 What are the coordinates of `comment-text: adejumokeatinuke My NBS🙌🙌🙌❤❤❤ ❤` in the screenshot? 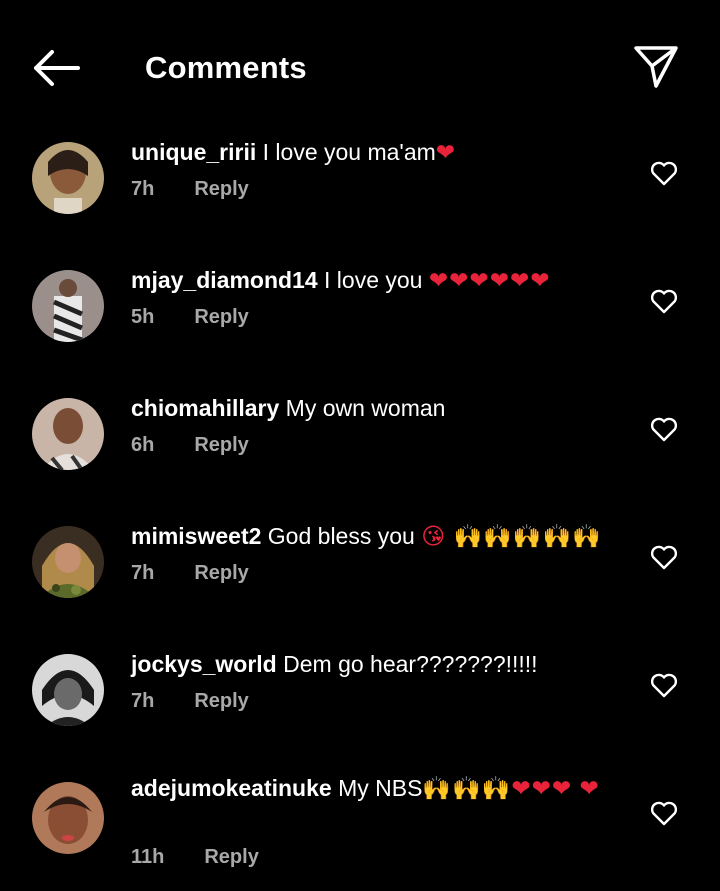 It's located at (371, 788).